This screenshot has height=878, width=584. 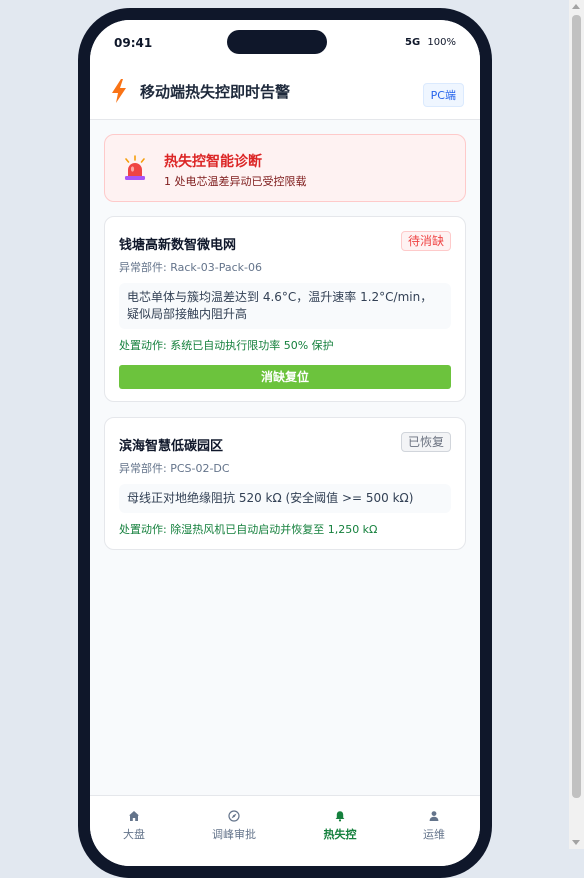 I want to click on nav-label: 调峰审批, so click(x=234, y=834).